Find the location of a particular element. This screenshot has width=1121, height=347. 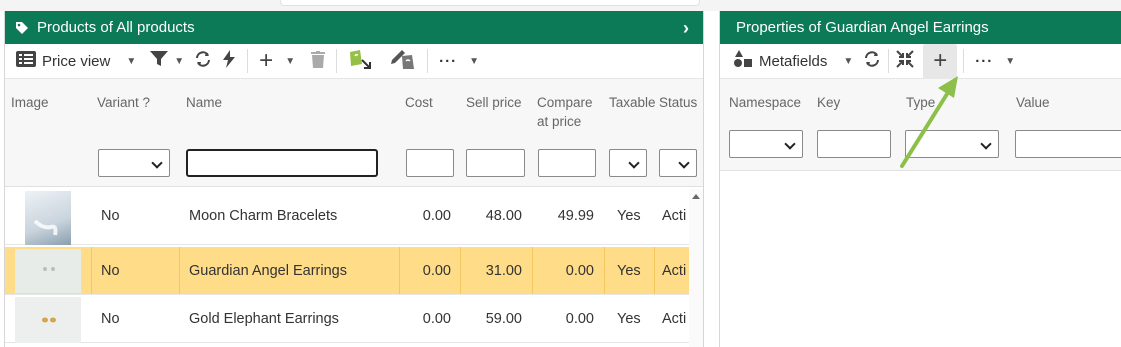

add-button: + ▼ is located at coordinates (277, 61).